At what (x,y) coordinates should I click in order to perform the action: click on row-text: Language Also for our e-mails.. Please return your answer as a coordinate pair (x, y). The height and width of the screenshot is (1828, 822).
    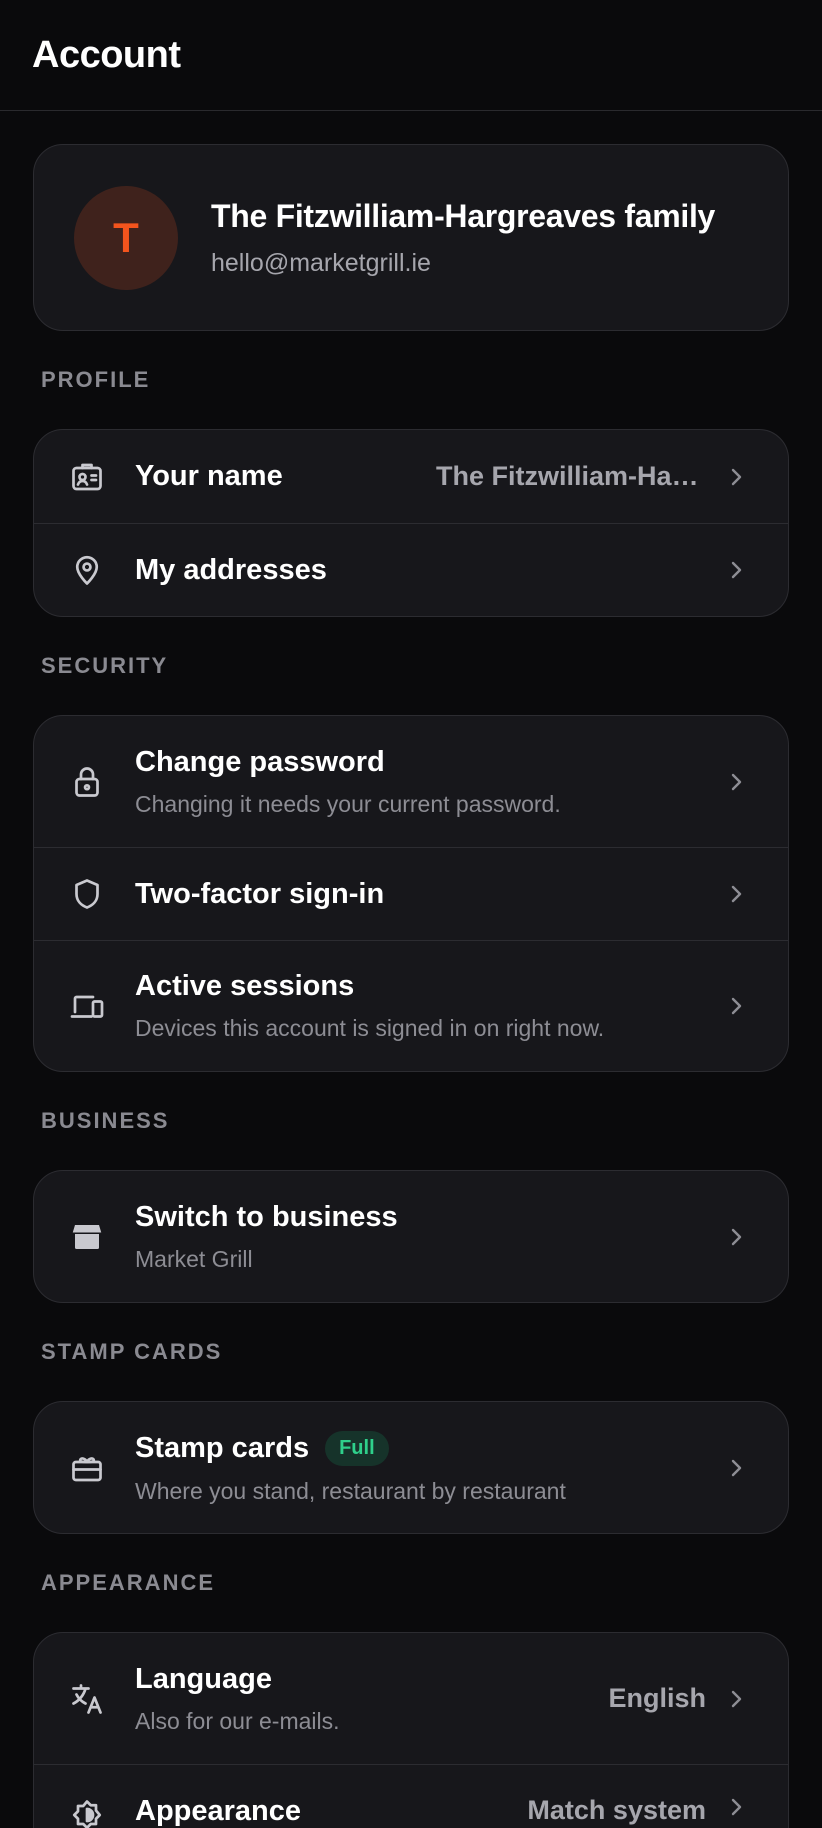
    Looking at the image, I should click on (363, 1699).